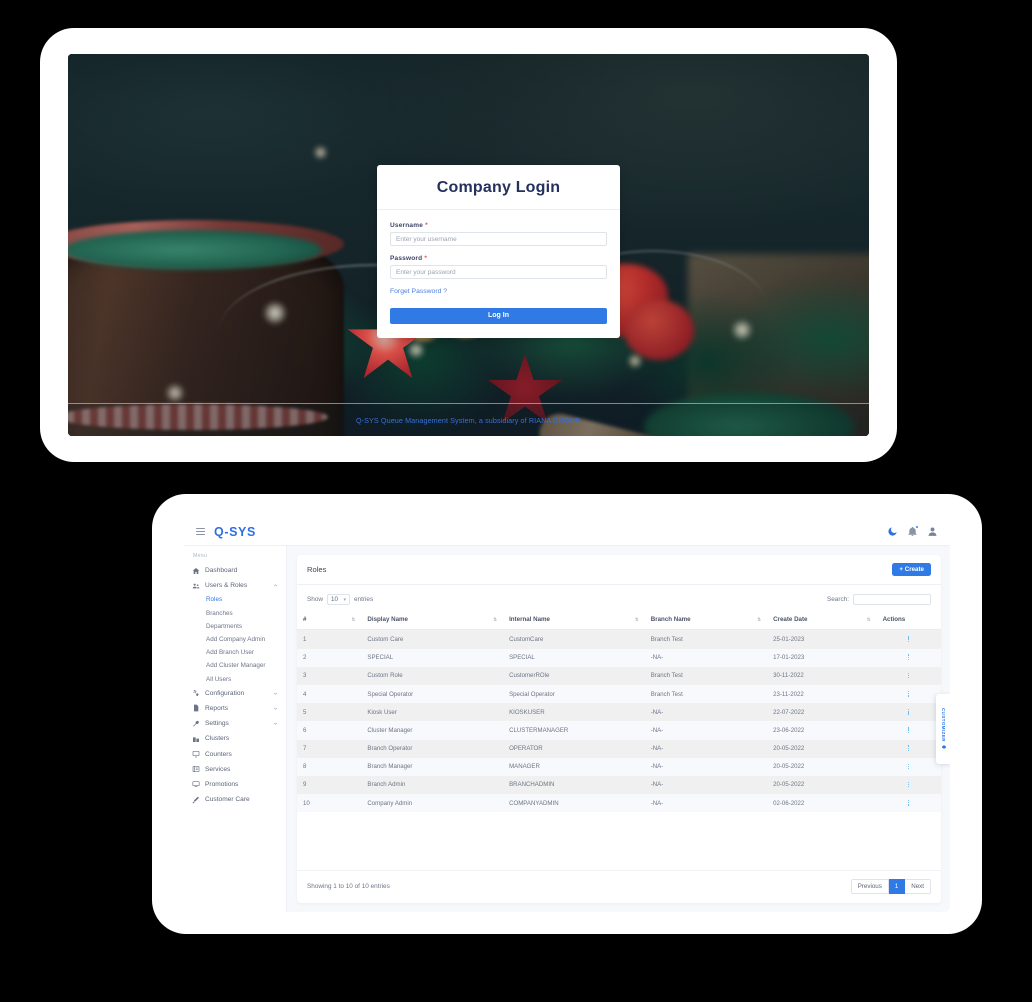  What do you see at coordinates (317, 570) in the screenshot?
I see `page-title: Roles` at bounding box center [317, 570].